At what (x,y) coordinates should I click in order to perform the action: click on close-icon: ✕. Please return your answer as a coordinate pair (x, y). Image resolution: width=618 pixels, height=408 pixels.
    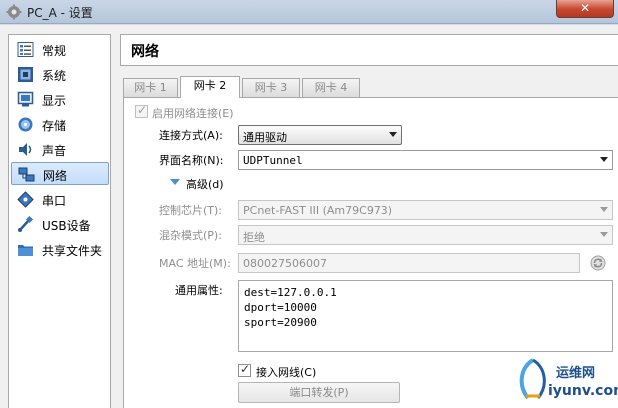
    Looking at the image, I should click on (585, 8).